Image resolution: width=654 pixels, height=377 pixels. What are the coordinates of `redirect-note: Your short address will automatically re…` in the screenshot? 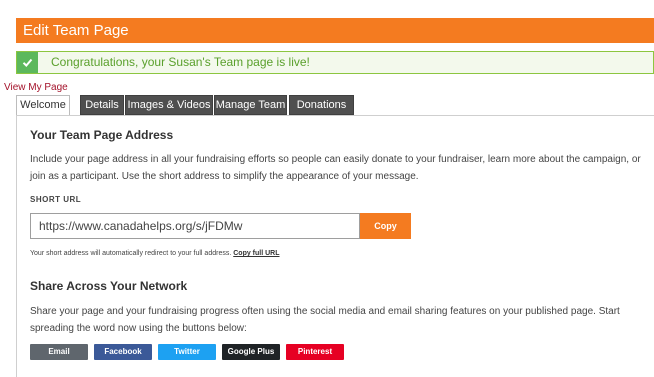 It's located at (155, 253).